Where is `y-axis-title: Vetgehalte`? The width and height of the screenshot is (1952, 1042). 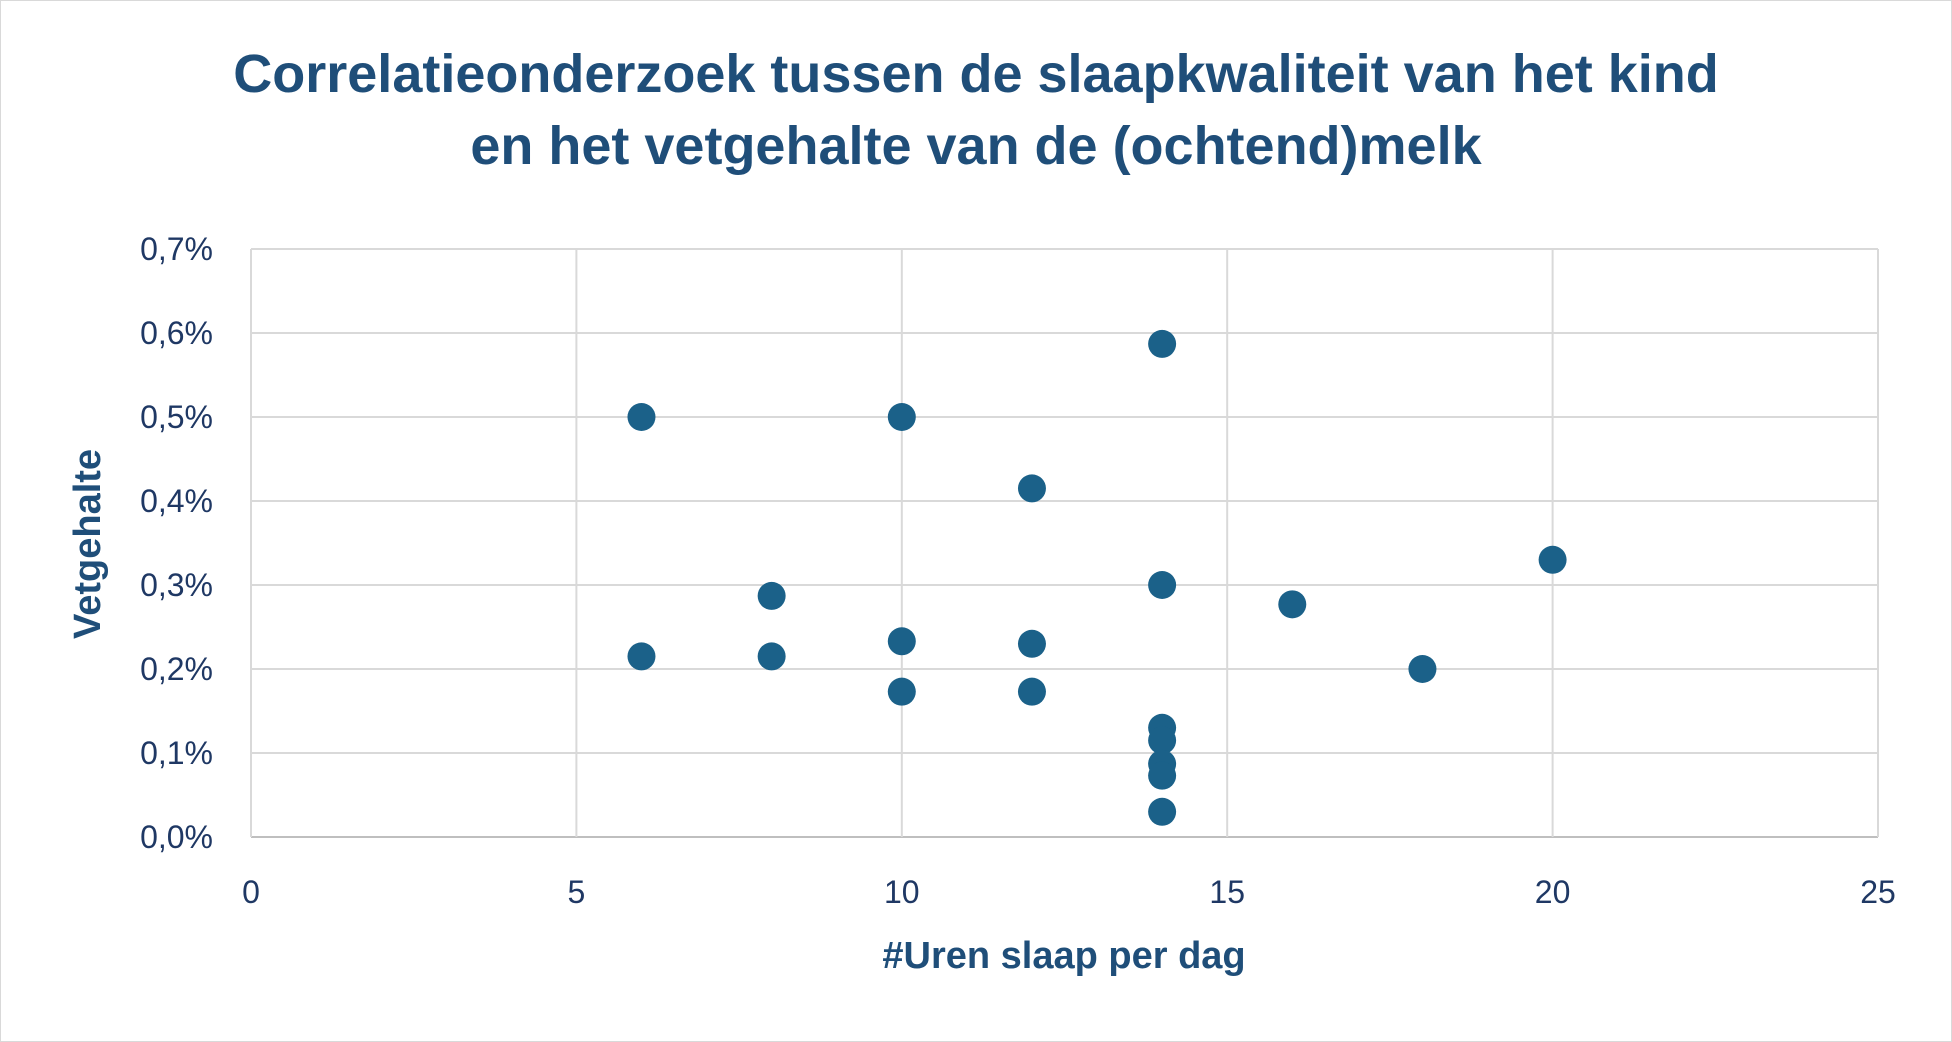
y-axis-title: Vetgehalte is located at coordinates (88, 544).